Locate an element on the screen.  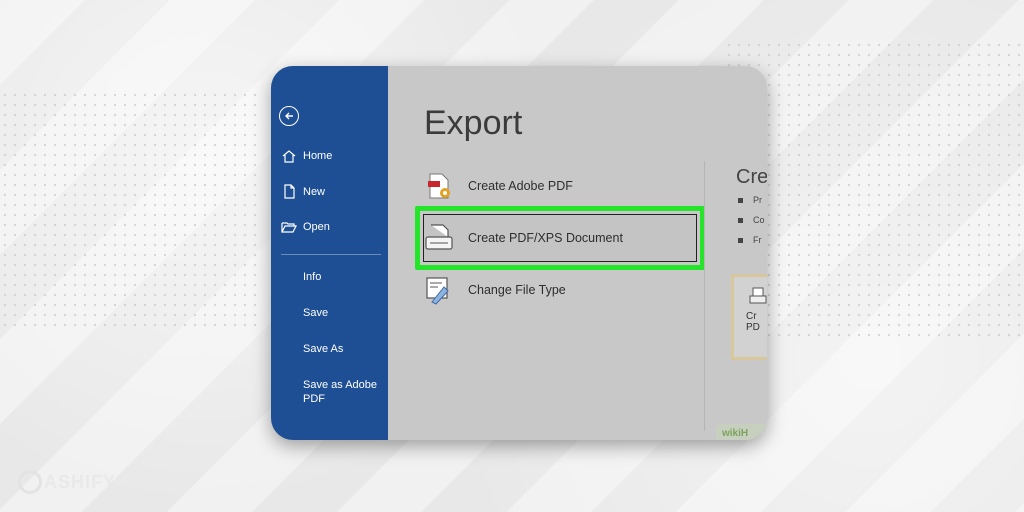
details-bullet: Fr is located at coordinates (750, 240).